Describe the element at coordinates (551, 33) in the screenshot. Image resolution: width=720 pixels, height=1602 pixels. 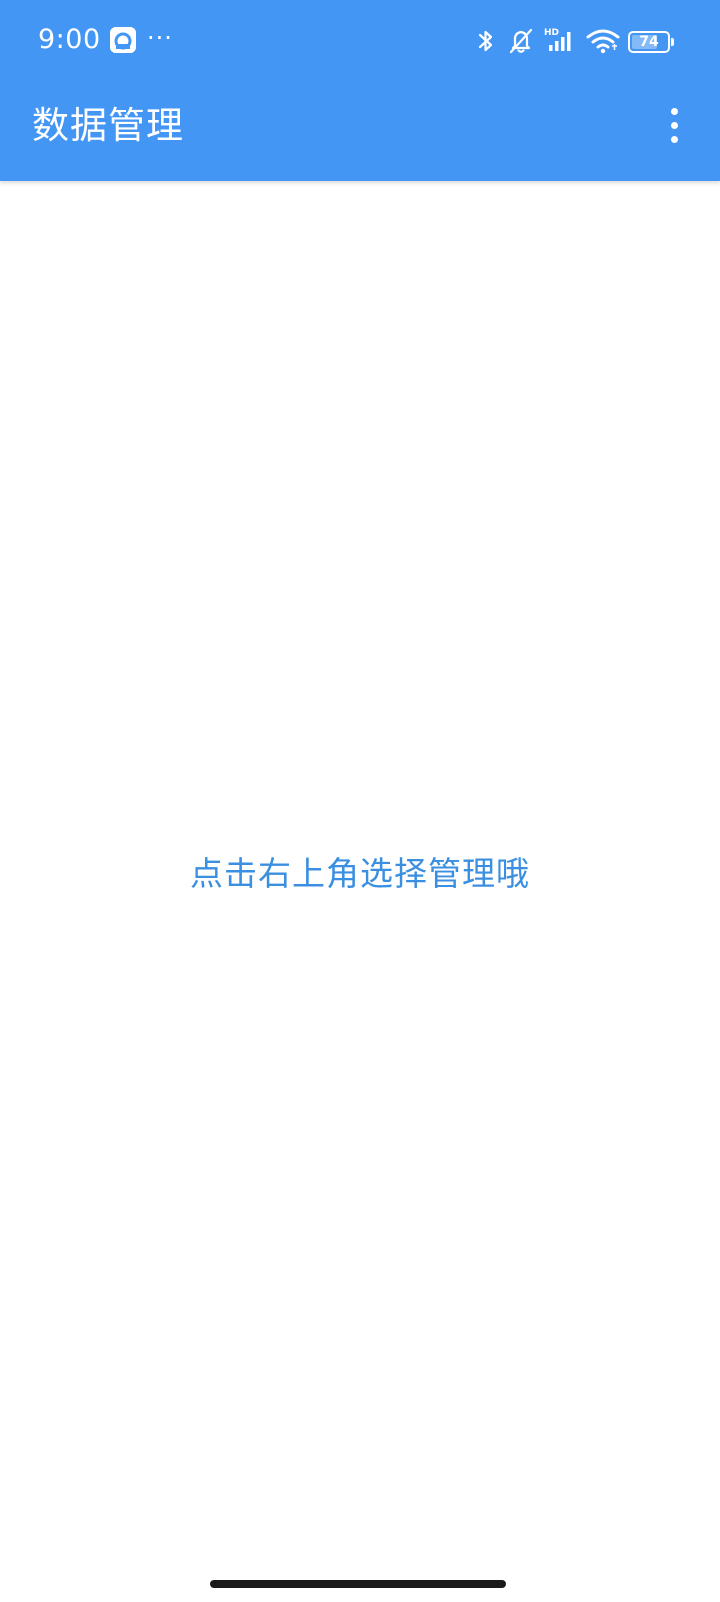
I see `svg-text: HD` at that location.